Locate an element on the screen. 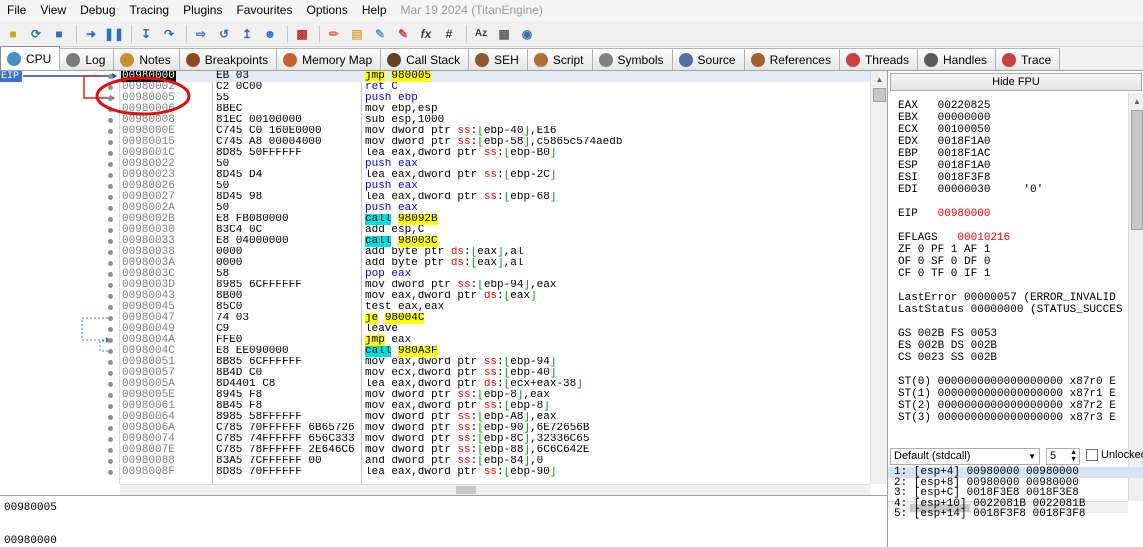 This screenshot has width=1143, height=547. segment-row-2: ES 002B DS 002B is located at coordinates (947, 346).